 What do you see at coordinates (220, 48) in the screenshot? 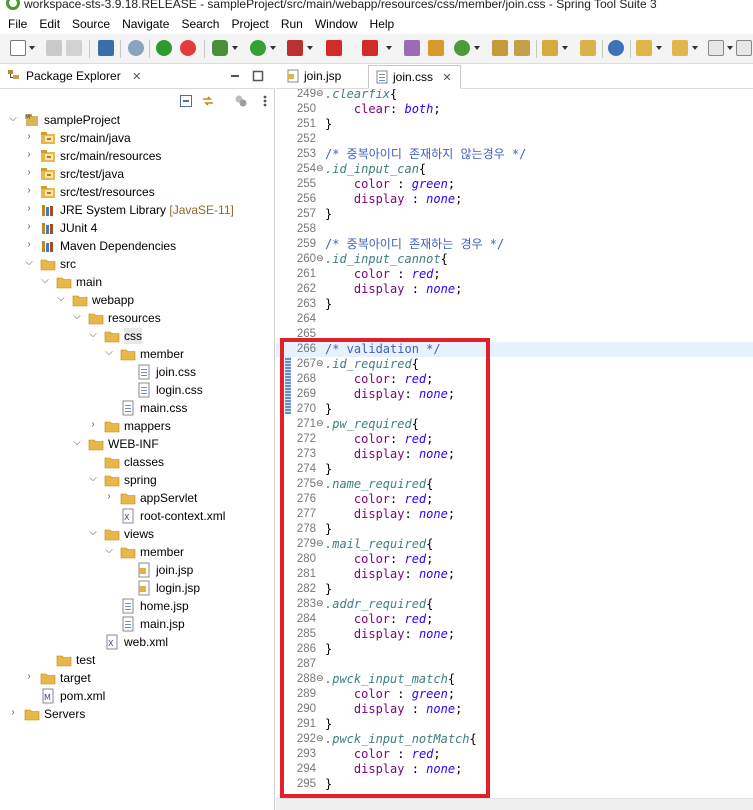
I see `debug-icon` at bounding box center [220, 48].